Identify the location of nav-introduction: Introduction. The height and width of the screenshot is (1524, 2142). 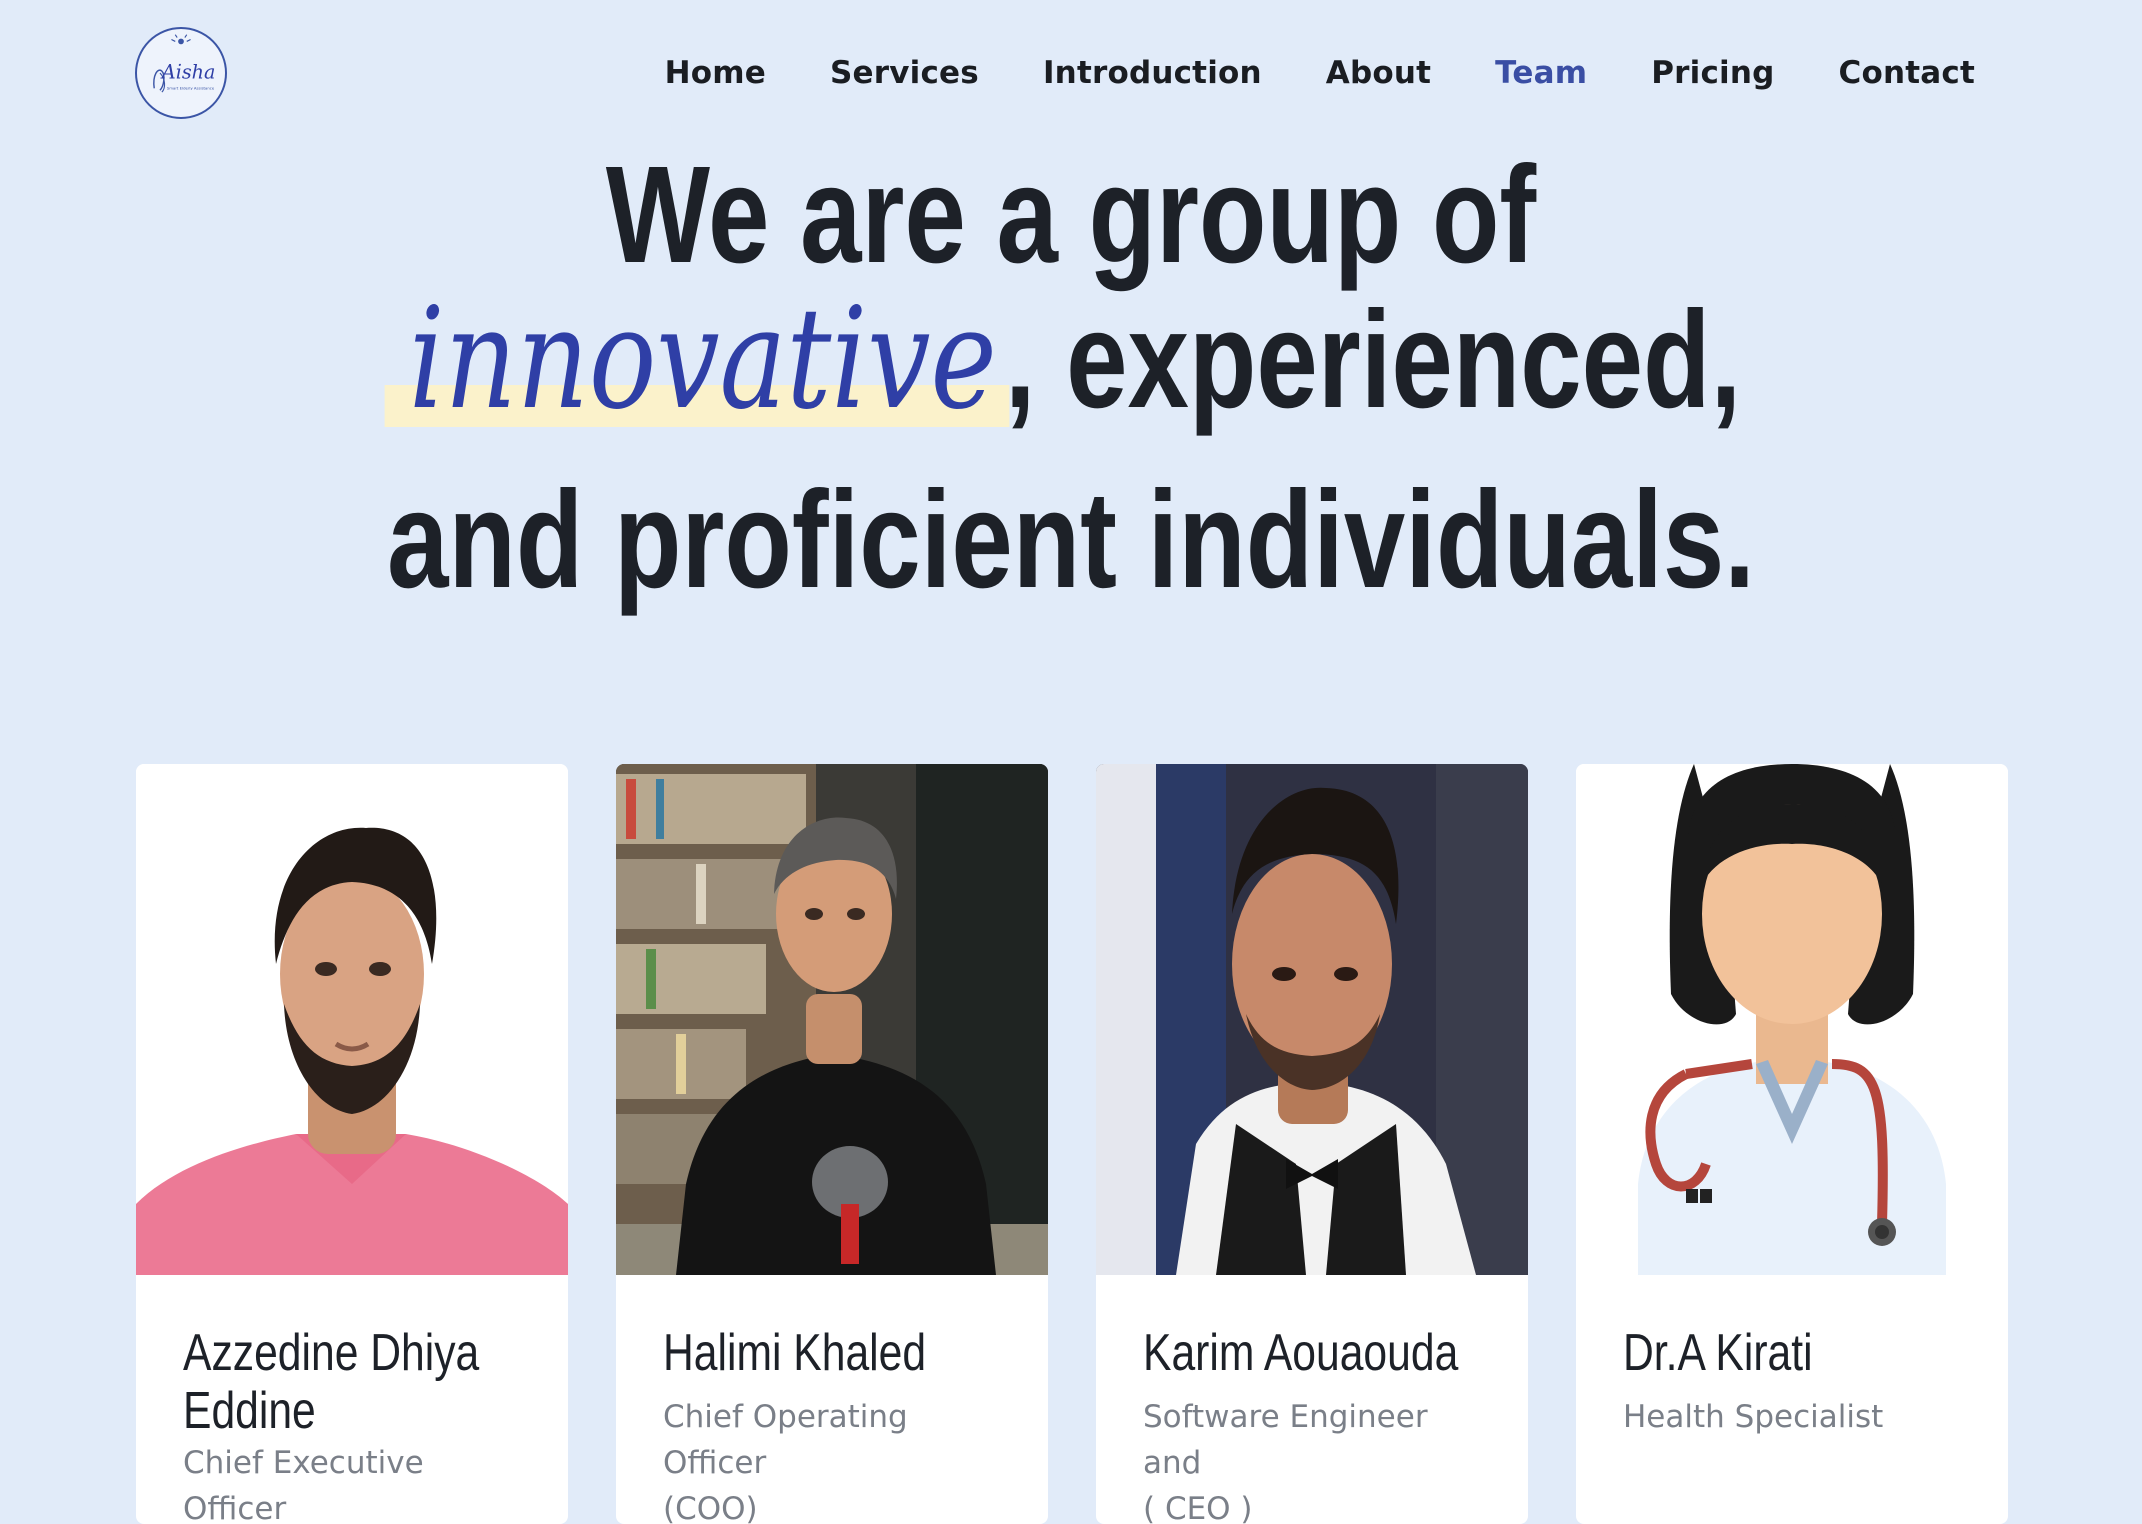
(1152, 73).